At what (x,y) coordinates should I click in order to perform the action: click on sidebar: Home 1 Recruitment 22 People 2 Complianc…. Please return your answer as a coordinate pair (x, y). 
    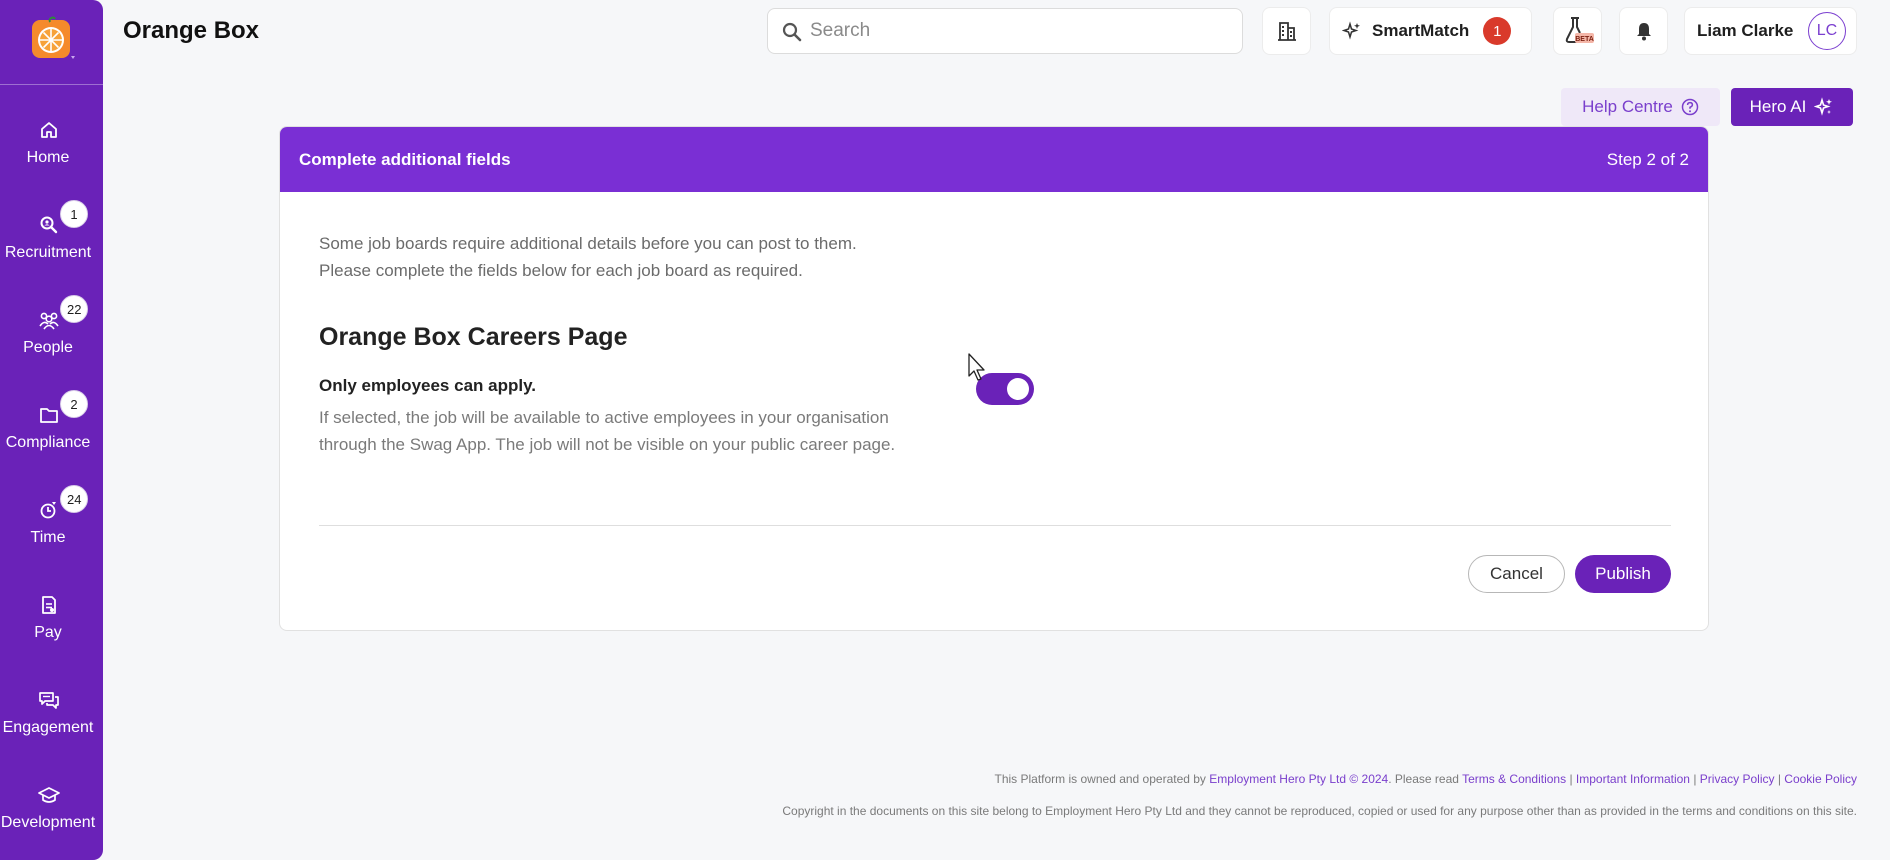
    Looking at the image, I should click on (51, 430).